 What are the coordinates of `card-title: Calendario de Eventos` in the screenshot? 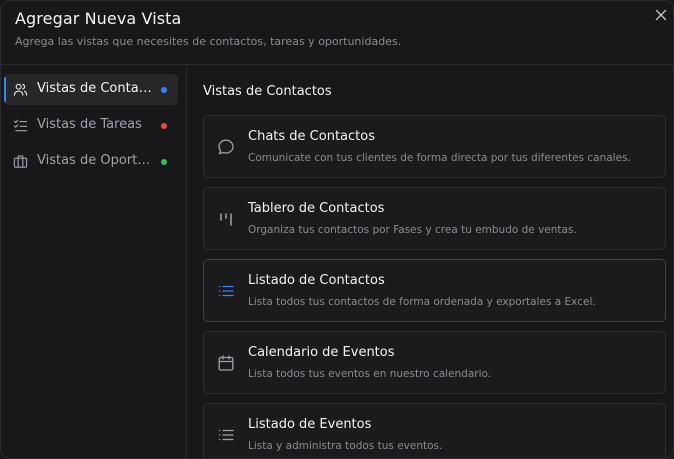 It's located at (321, 352).